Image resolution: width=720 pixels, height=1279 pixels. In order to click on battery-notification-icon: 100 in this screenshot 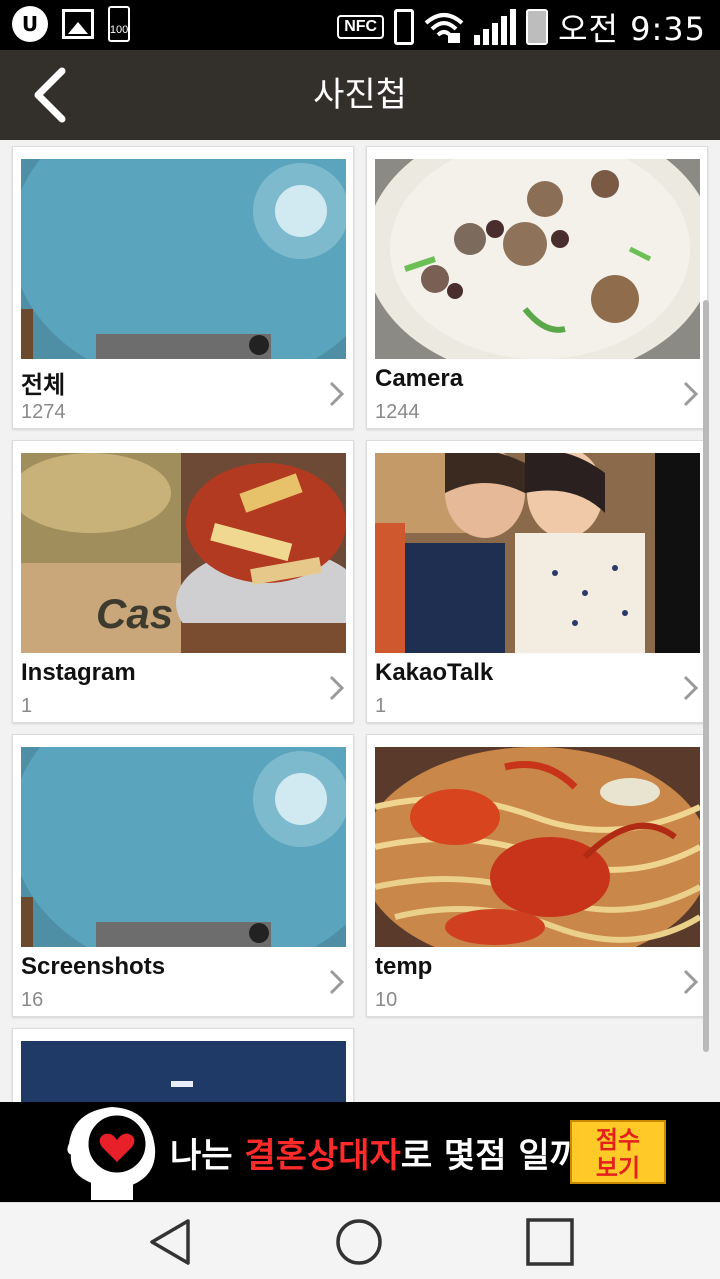, I will do `click(119, 24)`.